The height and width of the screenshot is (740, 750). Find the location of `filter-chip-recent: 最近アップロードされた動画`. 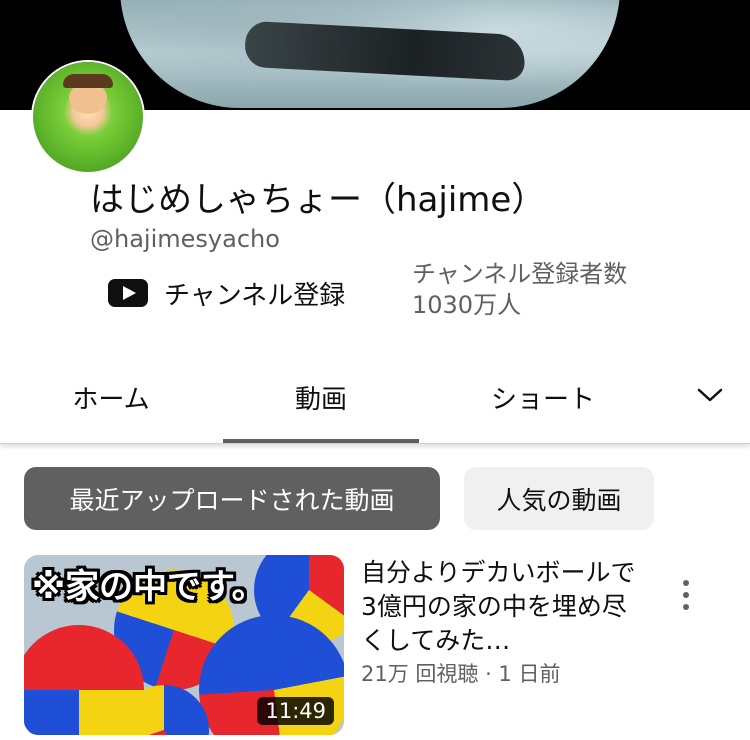

filter-chip-recent: 最近アップロードされた動画 is located at coordinates (232, 498).